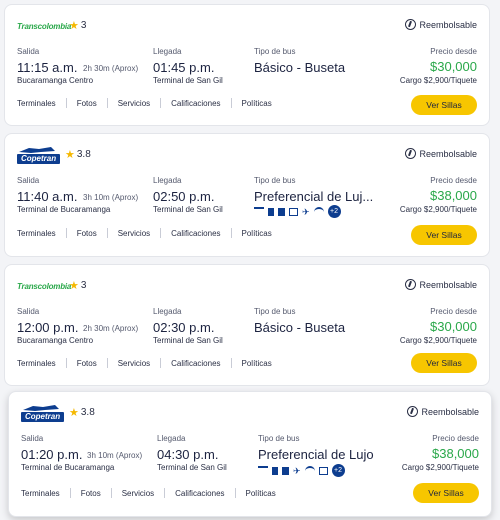  What do you see at coordinates (47, 196) in the screenshot?
I see `depart-time: 11:40 a.m.` at bounding box center [47, 196].